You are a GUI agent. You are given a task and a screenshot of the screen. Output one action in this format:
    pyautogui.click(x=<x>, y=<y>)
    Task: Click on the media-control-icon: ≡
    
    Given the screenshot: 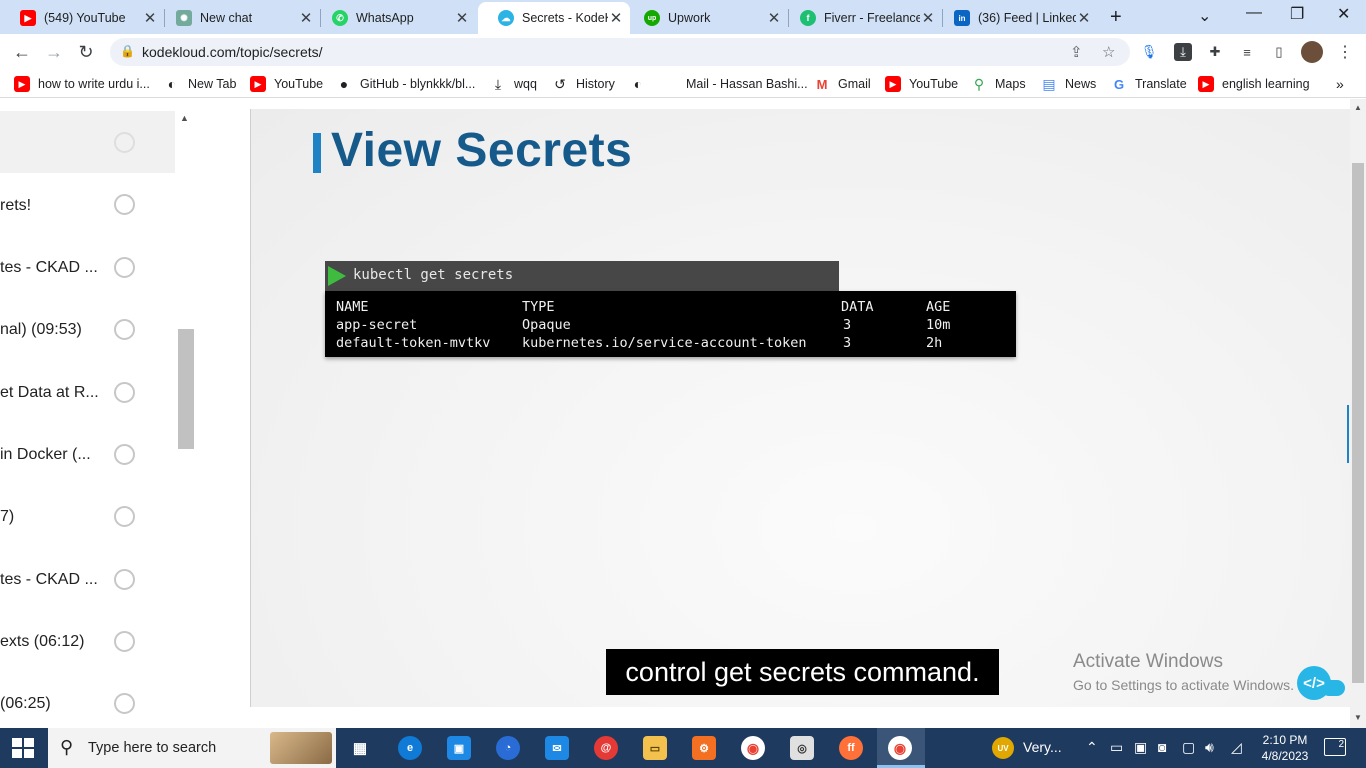 What is the action you would take?
    pyautogui.click(x=1247, y=52)
    